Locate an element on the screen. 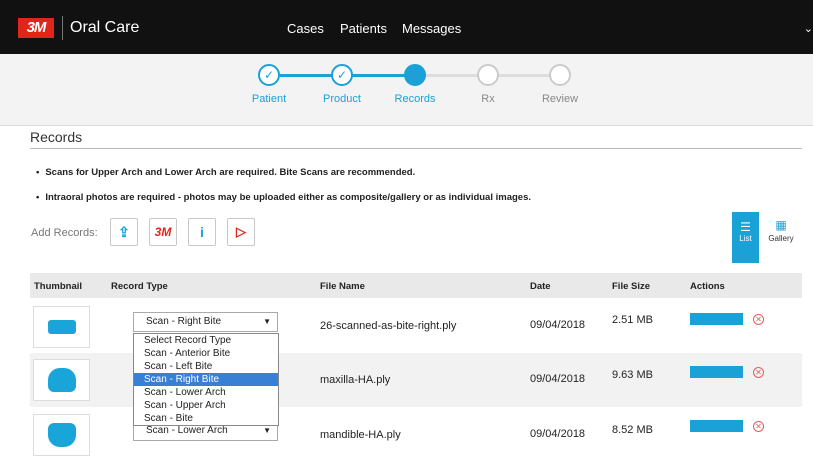  step-label-records: Records is located at coordinates (415, 99).